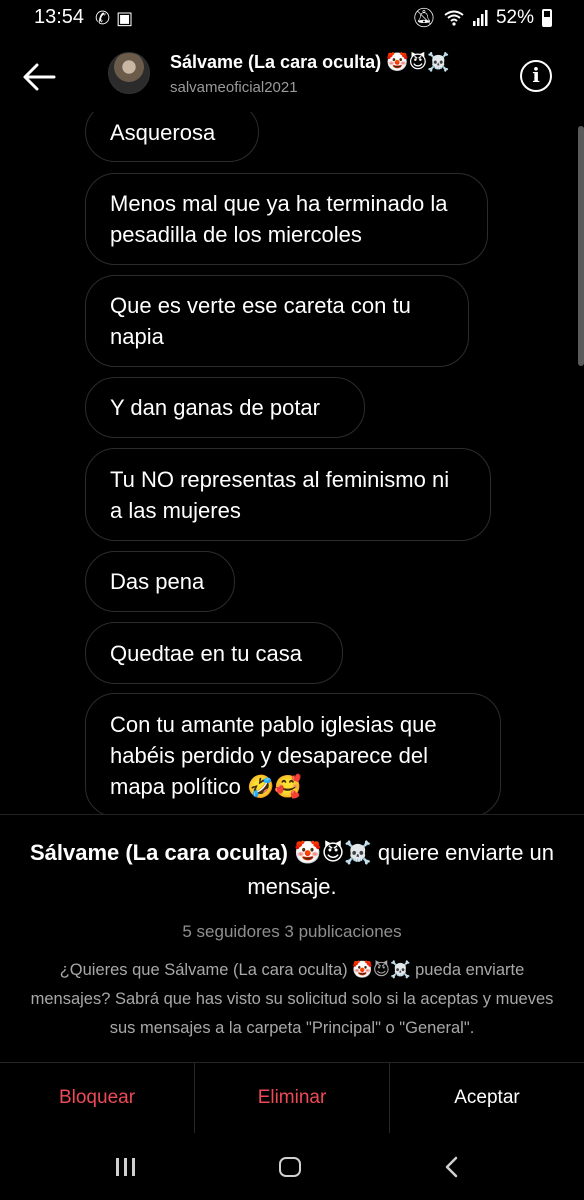 The width and height of the screenshot is (584, 1200). What do you see at coordinates (310, 62) in the screenshot?
I see `contact-name: Sálvame (La cara oculta) 🤡😈☠️` at bounding box center [310, 62].